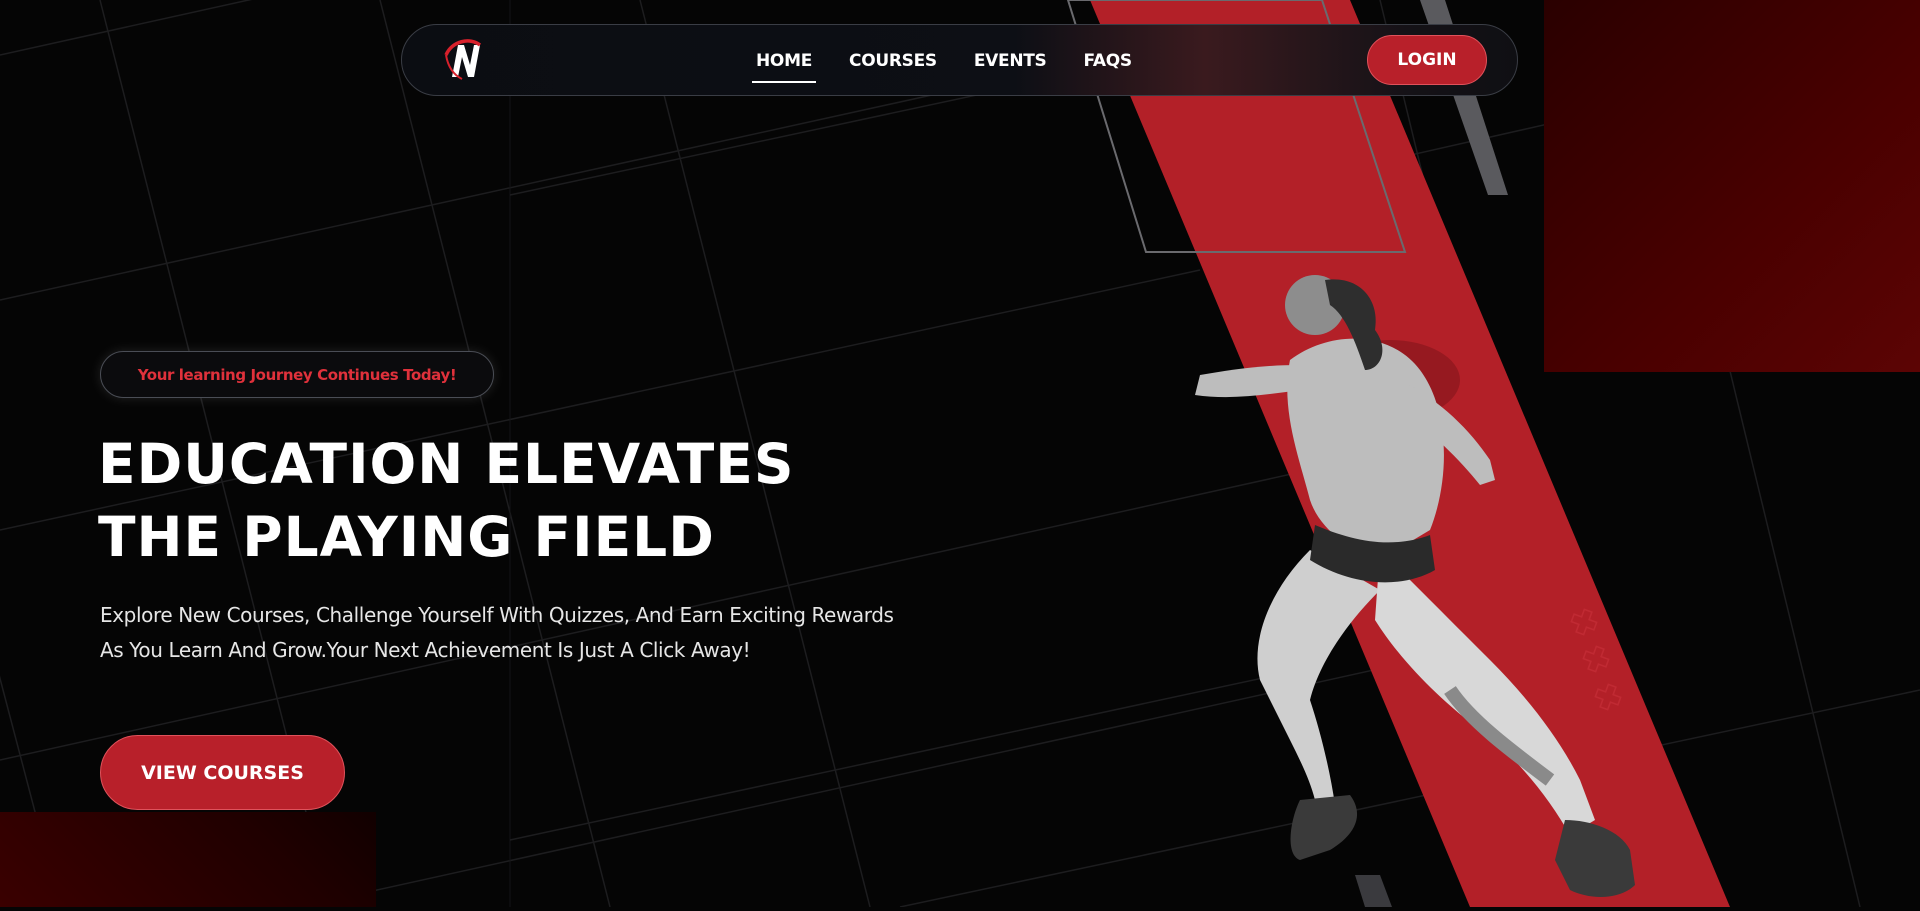 Image resolution: width=1920 pixels, height=911 pixels. Describe the element at coordinates (944, 61) in the screenshot. I see `nav-links: HOME COURSES EVENTS FAQS` at that location.